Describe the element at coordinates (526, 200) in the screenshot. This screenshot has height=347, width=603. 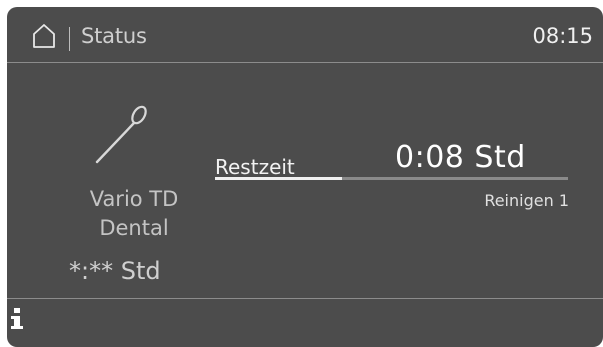
I see `program-step: Reinigen 1` at that location.